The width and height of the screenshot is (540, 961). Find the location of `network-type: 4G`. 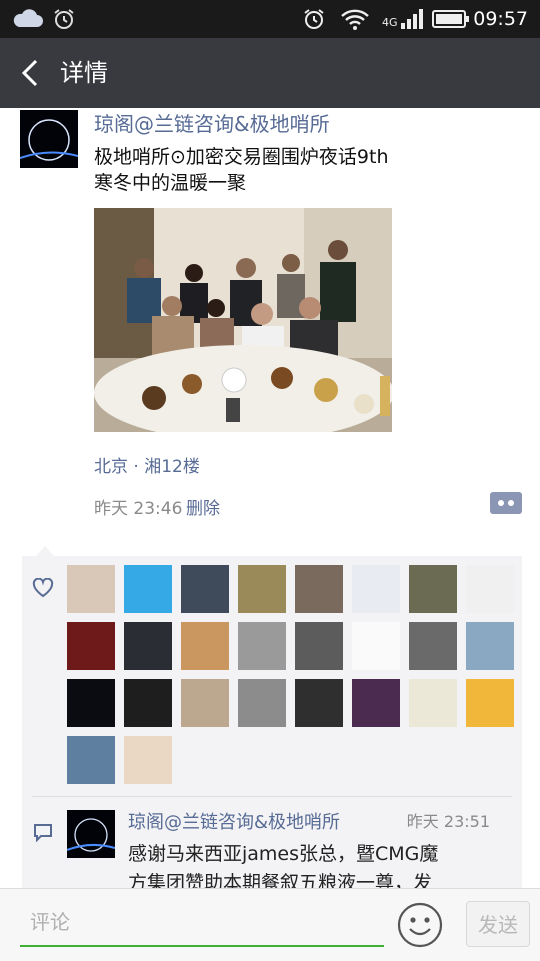

network-type: 4G is located at coordinates (390, 22).